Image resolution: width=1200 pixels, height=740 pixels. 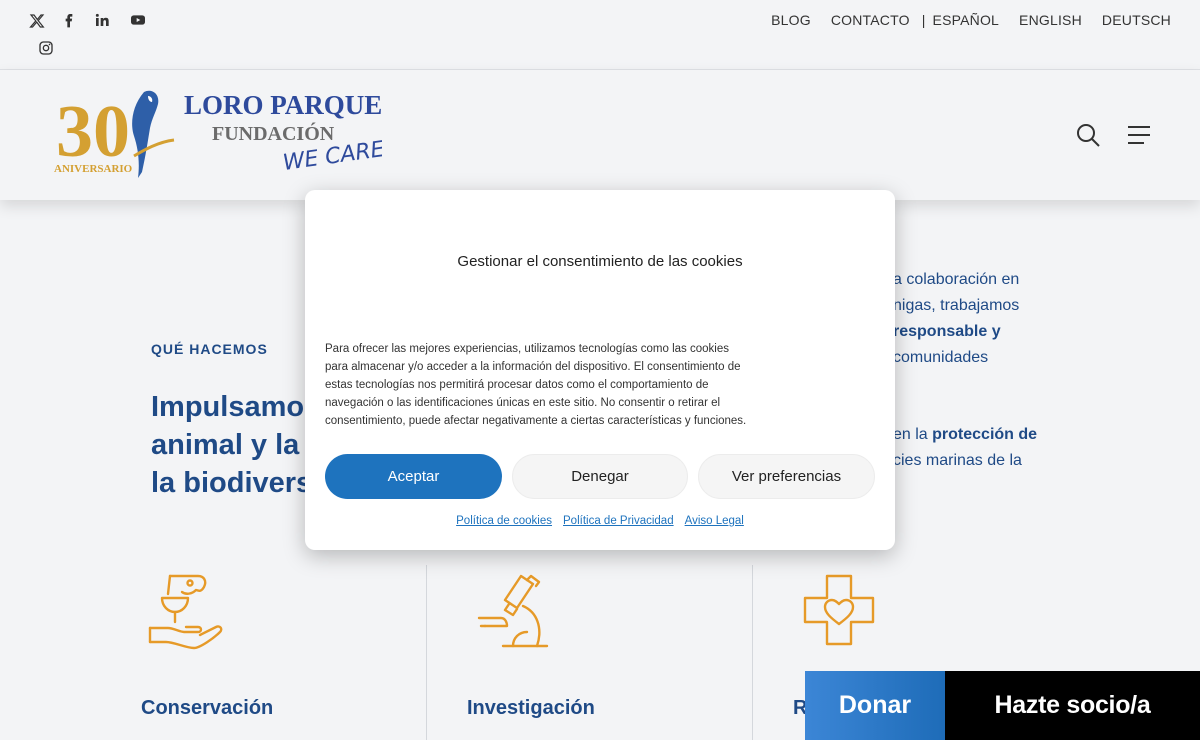 I want to click on paragraph-line: responsable y, so click(x=956, y=332).